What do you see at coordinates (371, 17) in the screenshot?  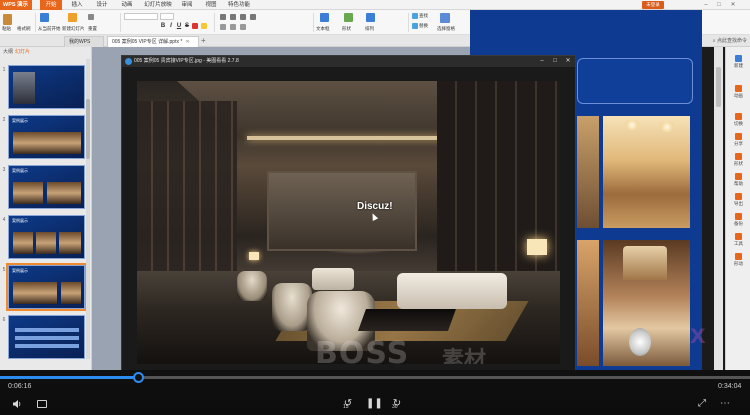 I see `arrange-button` at bounding box center [371, 17].